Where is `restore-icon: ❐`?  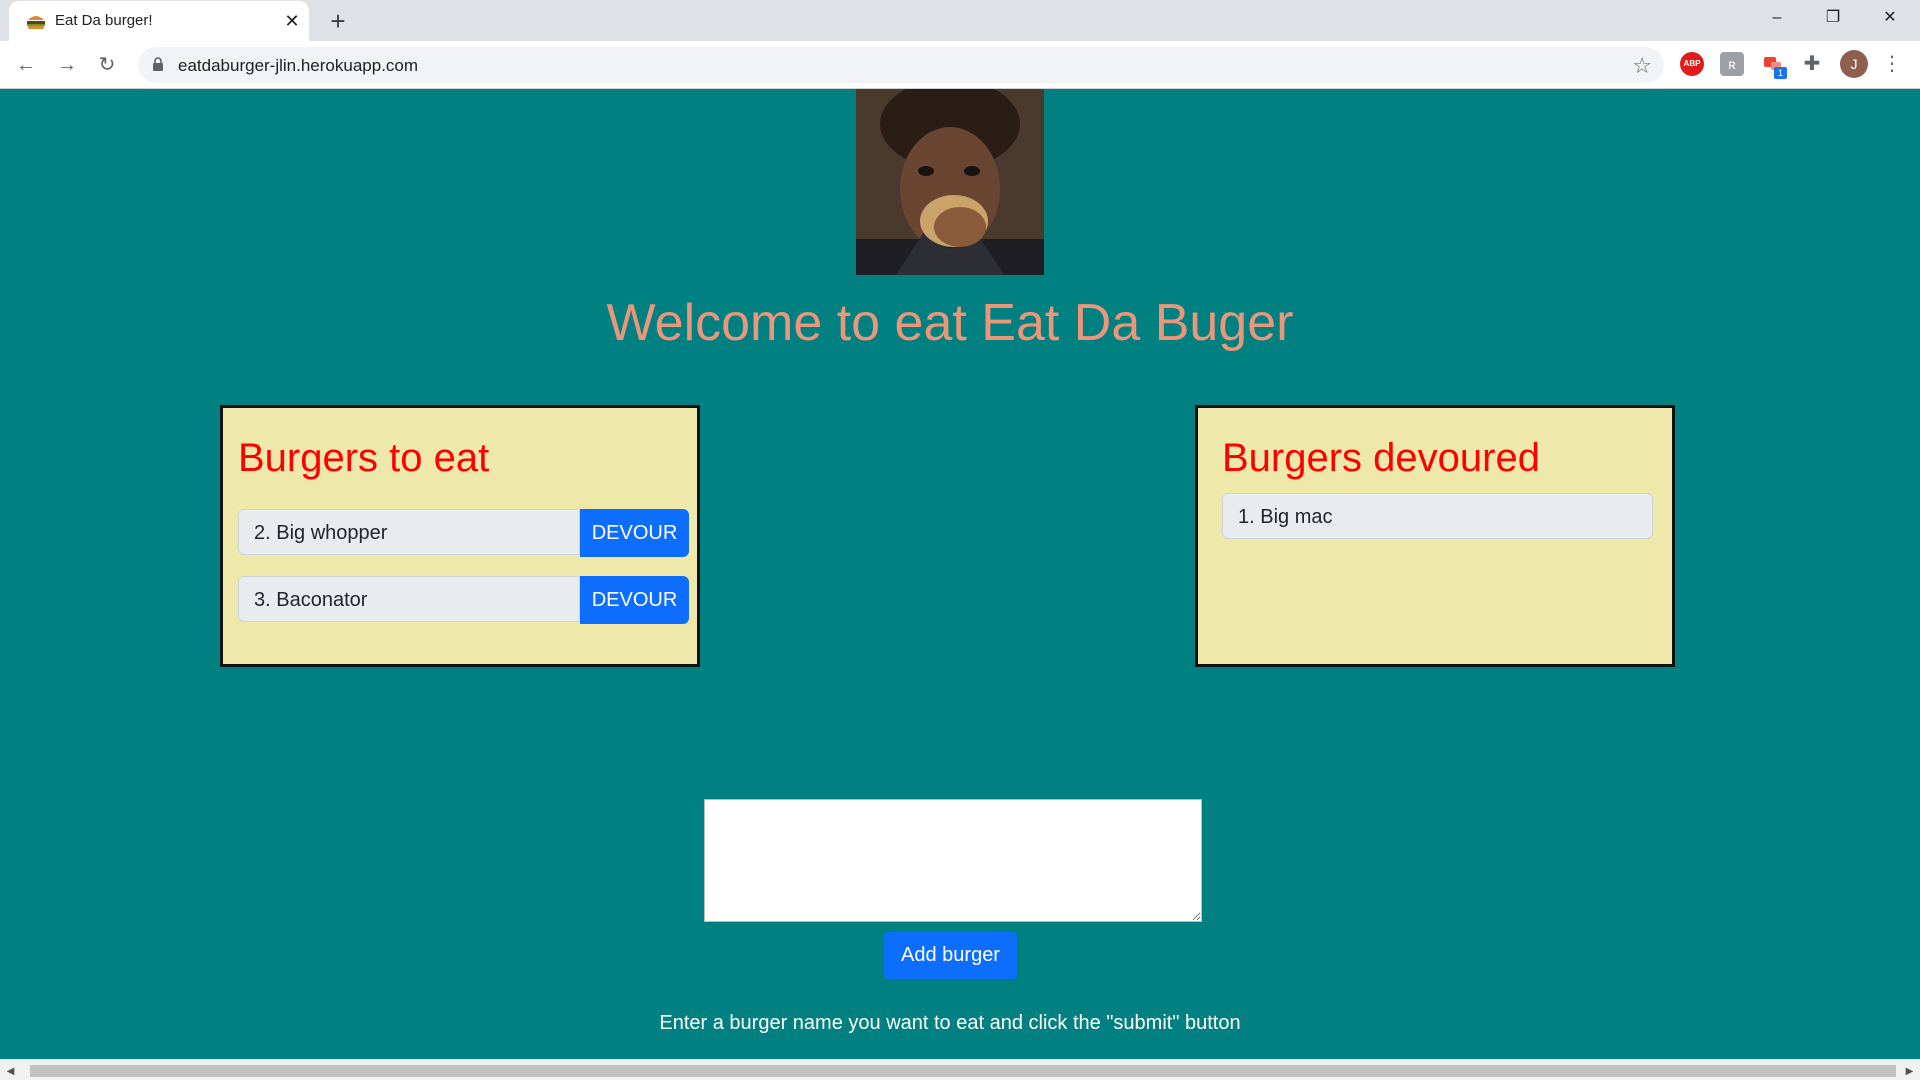
restore-icon: ❐ is located at coordinates (1833, 18).